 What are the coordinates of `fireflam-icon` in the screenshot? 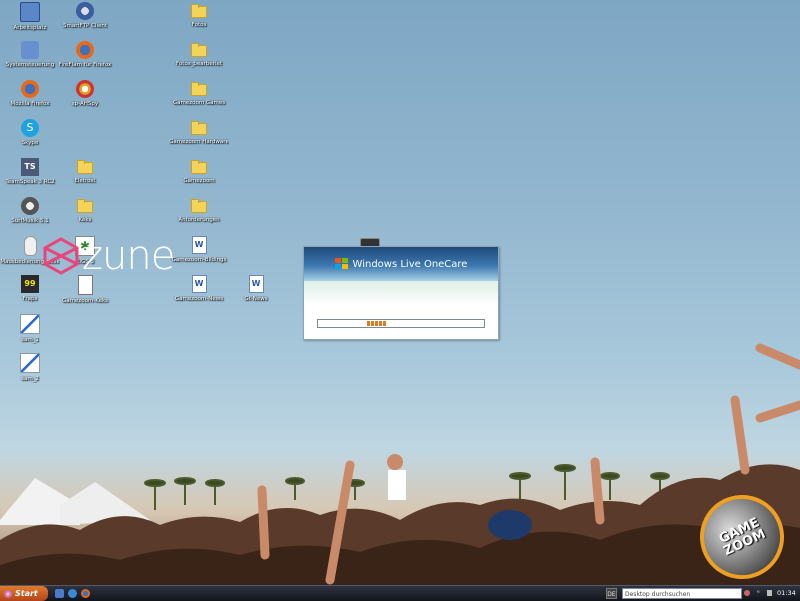 It's located at (85, 50).